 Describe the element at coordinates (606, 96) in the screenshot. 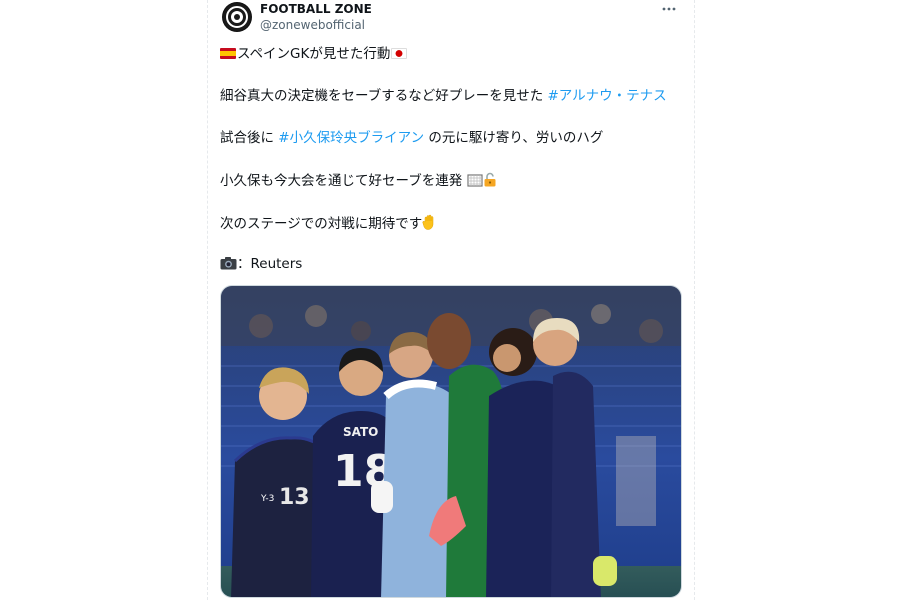

I see `hashtag-arnau-tenas: #アルナウ・テナス` at that location.